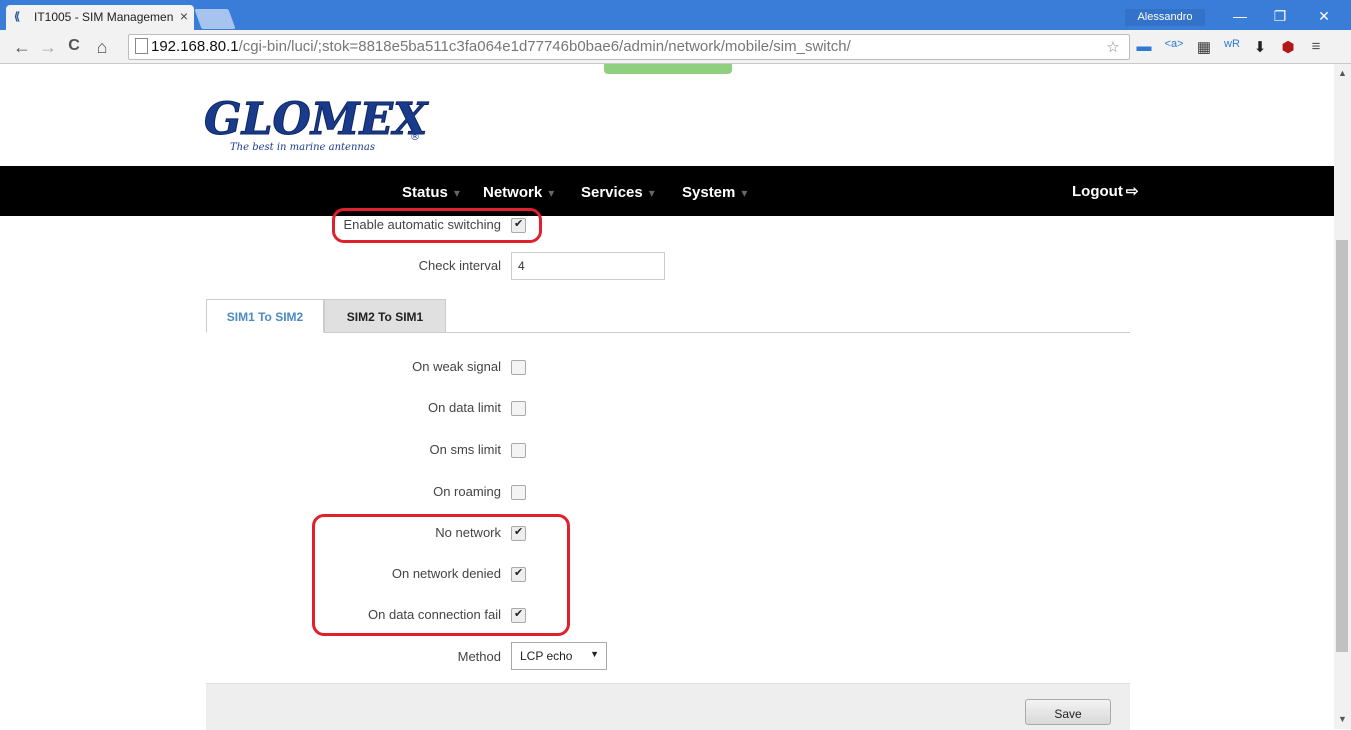 Image resolution: width=1351 pixels, height=730 pixels. What do you see at coordinates (1280, 16) in the screenshot?
I see `restore-icon: ❐` at bounding box center [1280, 16].